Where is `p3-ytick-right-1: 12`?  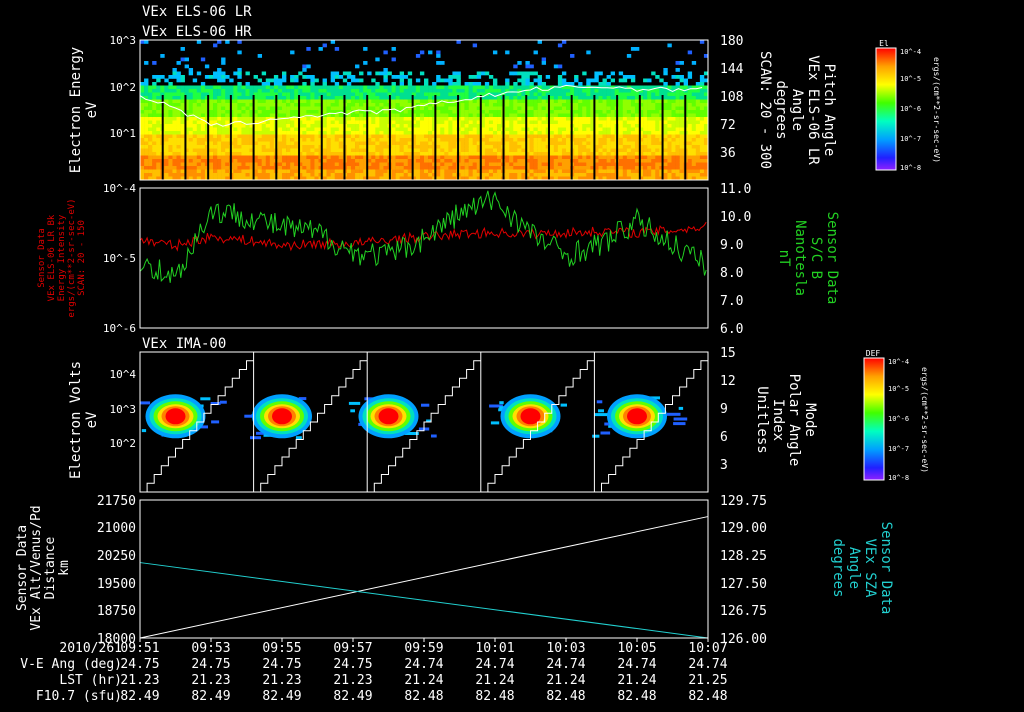 p3-ytick-right-1: 12 is located at coordinates (728, 381).